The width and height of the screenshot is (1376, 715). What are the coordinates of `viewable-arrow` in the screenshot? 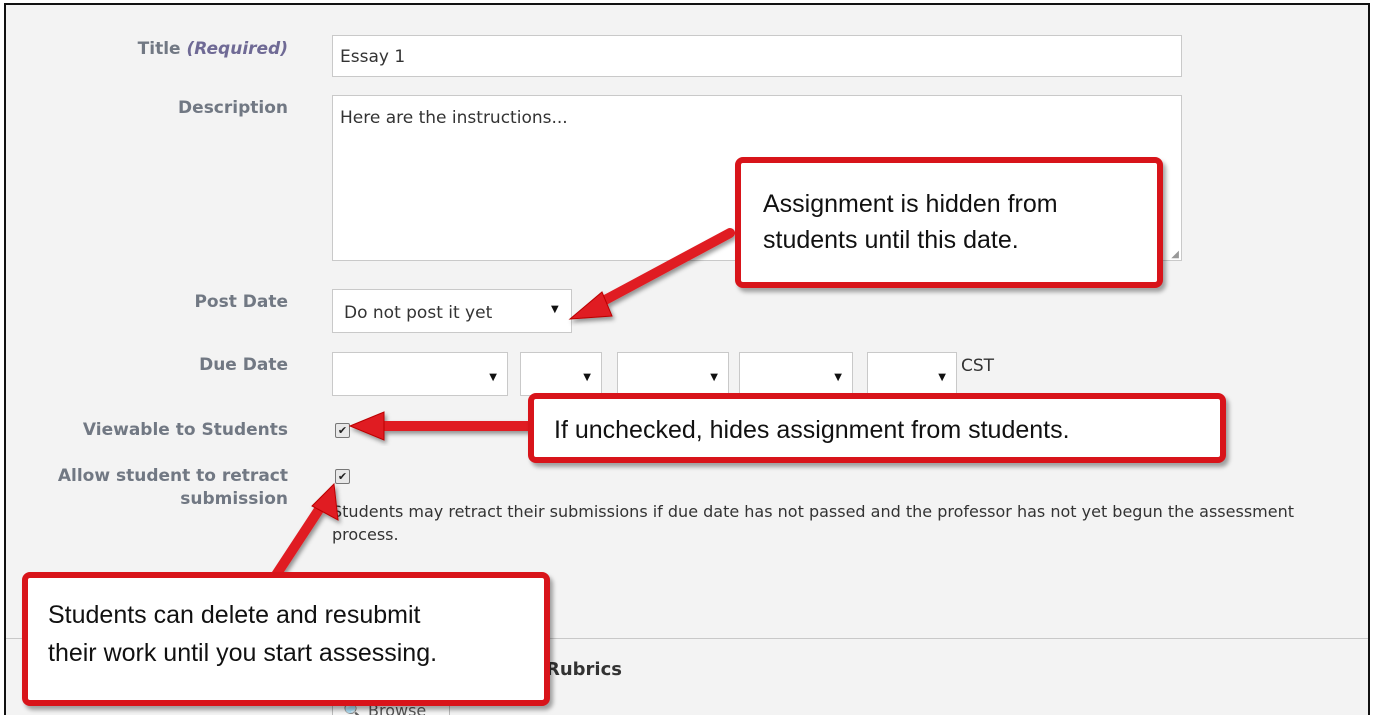 It's located at (440, 426).